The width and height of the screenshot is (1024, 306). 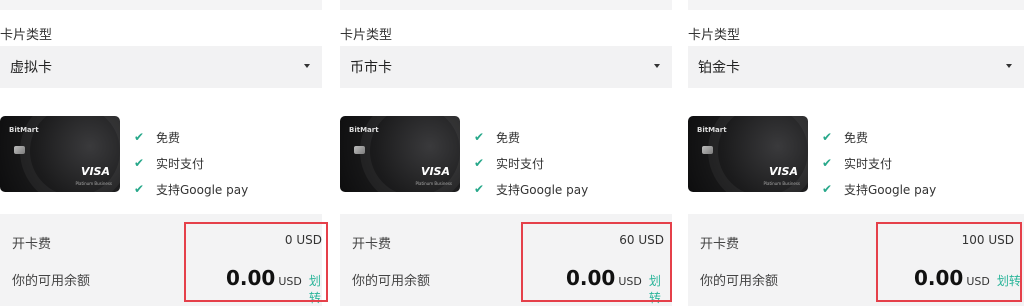 What do you see at coordinates (31, 68) in the screenshot?
I see `card-type-value: 虚拟卡` at bounding box center [31, 68].